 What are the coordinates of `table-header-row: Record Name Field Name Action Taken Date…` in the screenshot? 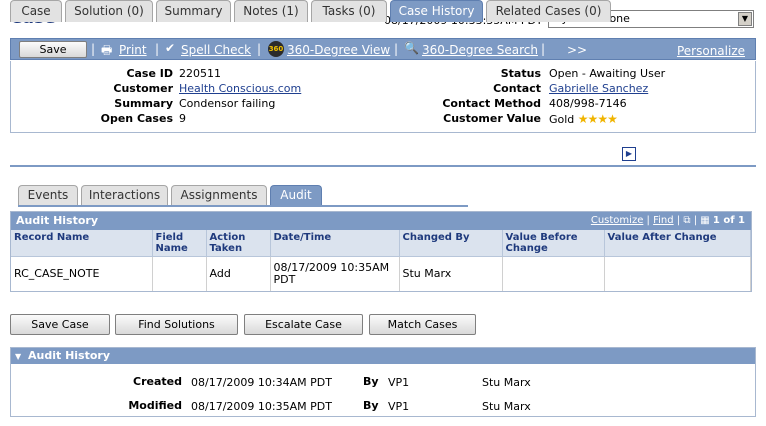 It's located at (381, 243).